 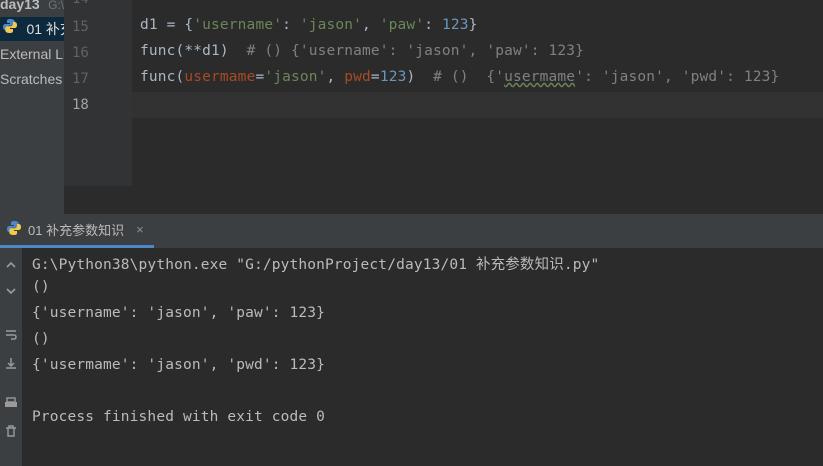 I want to click on console-line: {'usermame': 'jason', 'pwd': 123}, so click(x=179, y=365).